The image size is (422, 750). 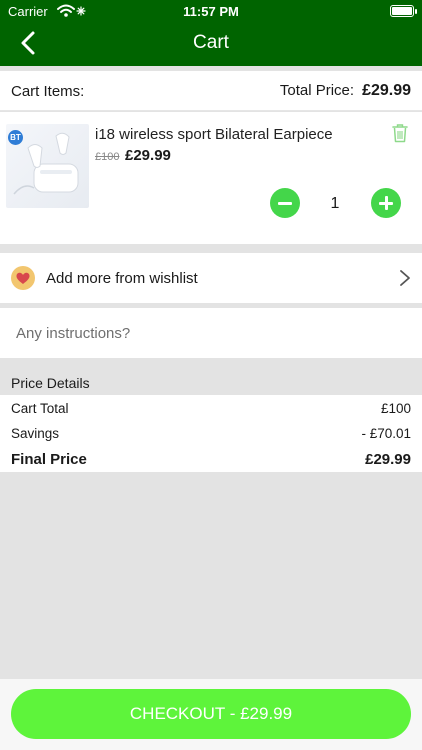 What do you see at coordinates (48, 91) in the screenshot?
I see `cart-items-label: Cart Items:` at bounding box center [48, 91].